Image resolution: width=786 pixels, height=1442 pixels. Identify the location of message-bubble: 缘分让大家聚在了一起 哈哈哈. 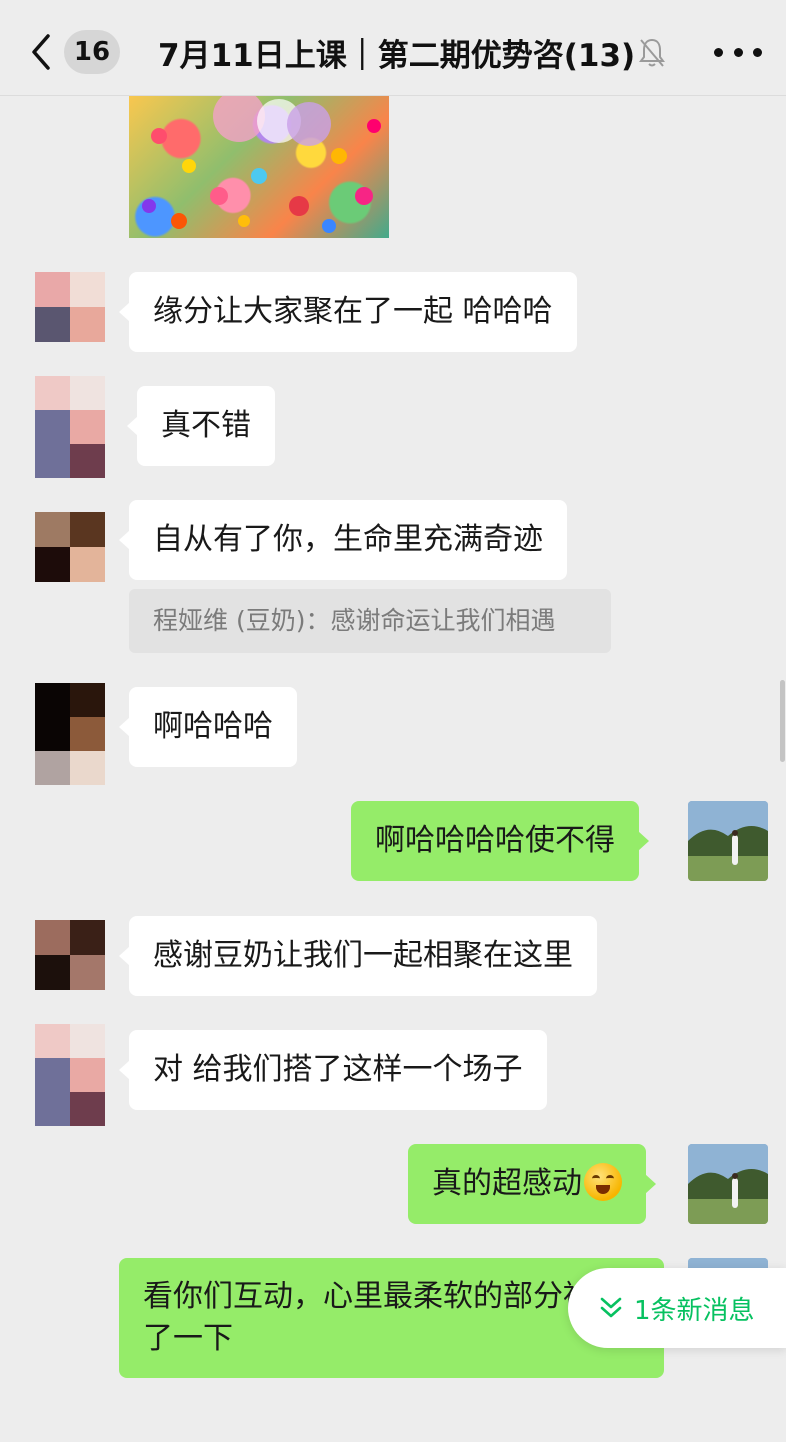
(348, 312).